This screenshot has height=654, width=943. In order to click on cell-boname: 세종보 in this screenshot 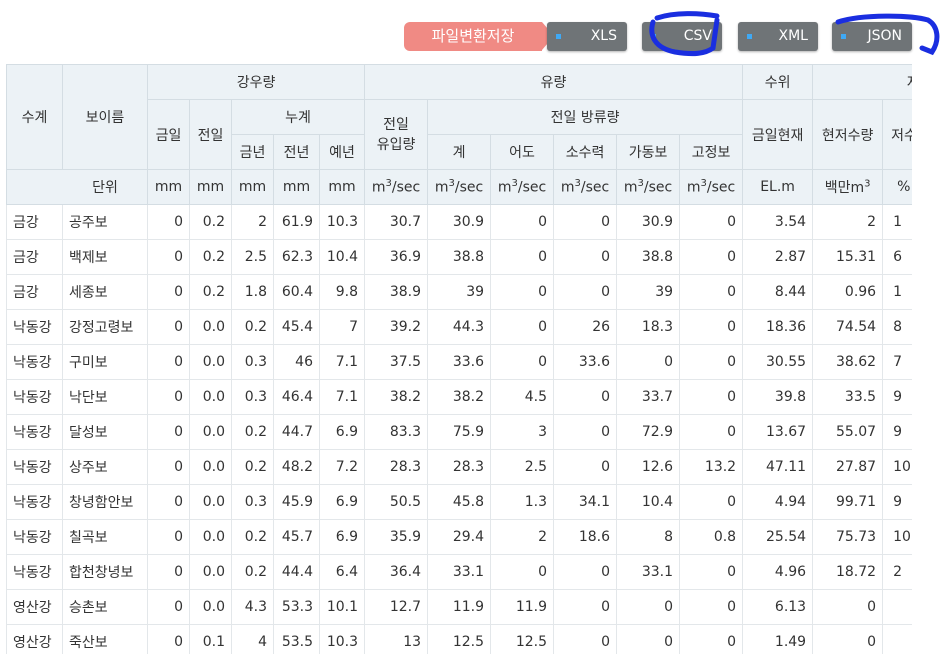, I will do `click(105, 292)`.